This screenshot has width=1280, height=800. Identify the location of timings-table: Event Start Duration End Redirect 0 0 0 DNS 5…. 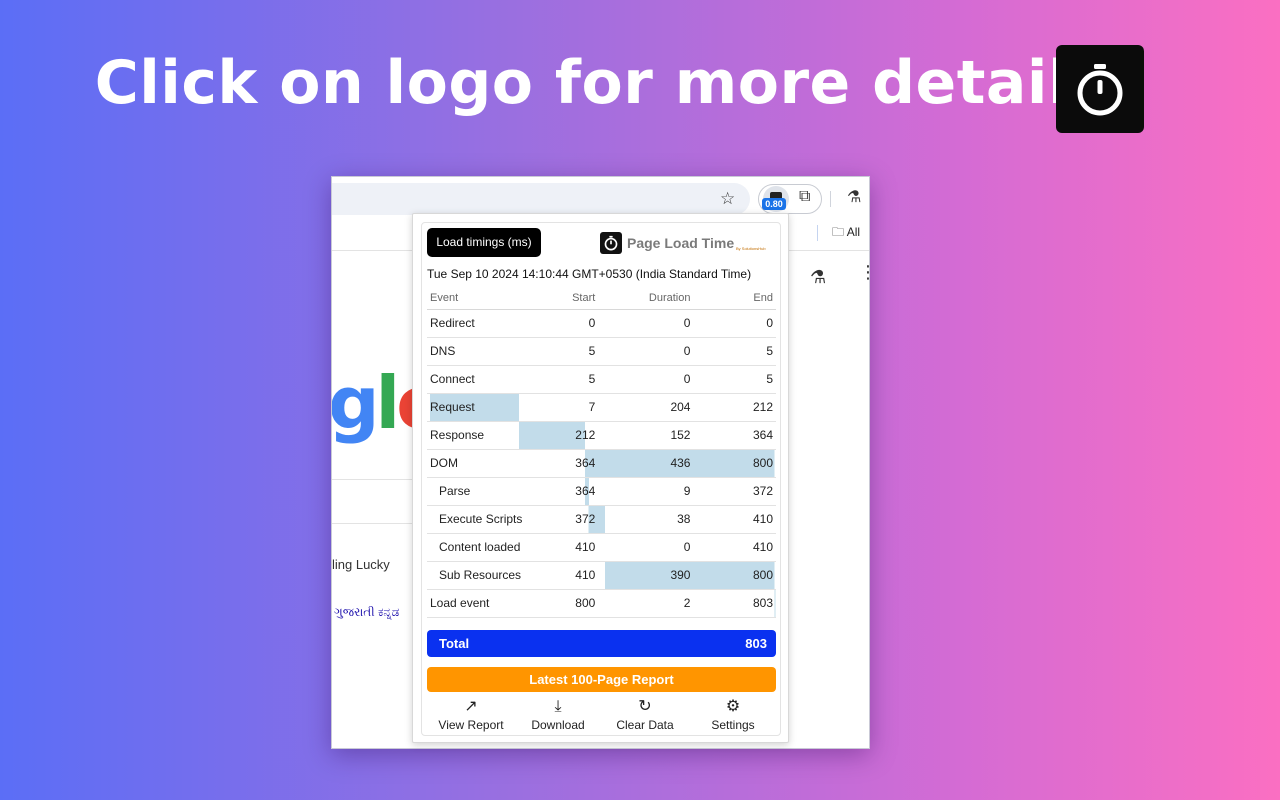
(601, 452).